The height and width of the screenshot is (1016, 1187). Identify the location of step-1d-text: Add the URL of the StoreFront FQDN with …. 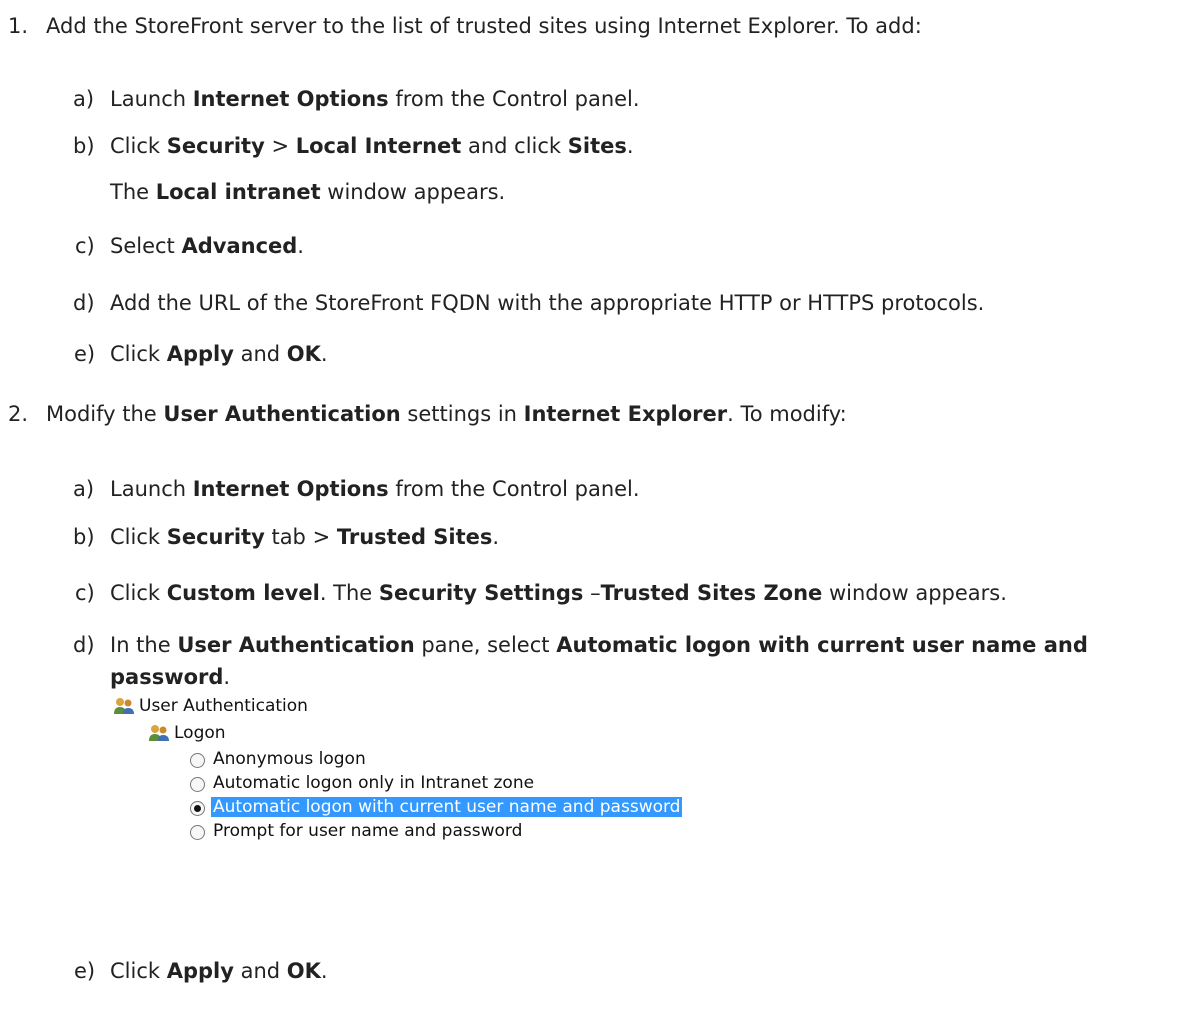
(547, 303).